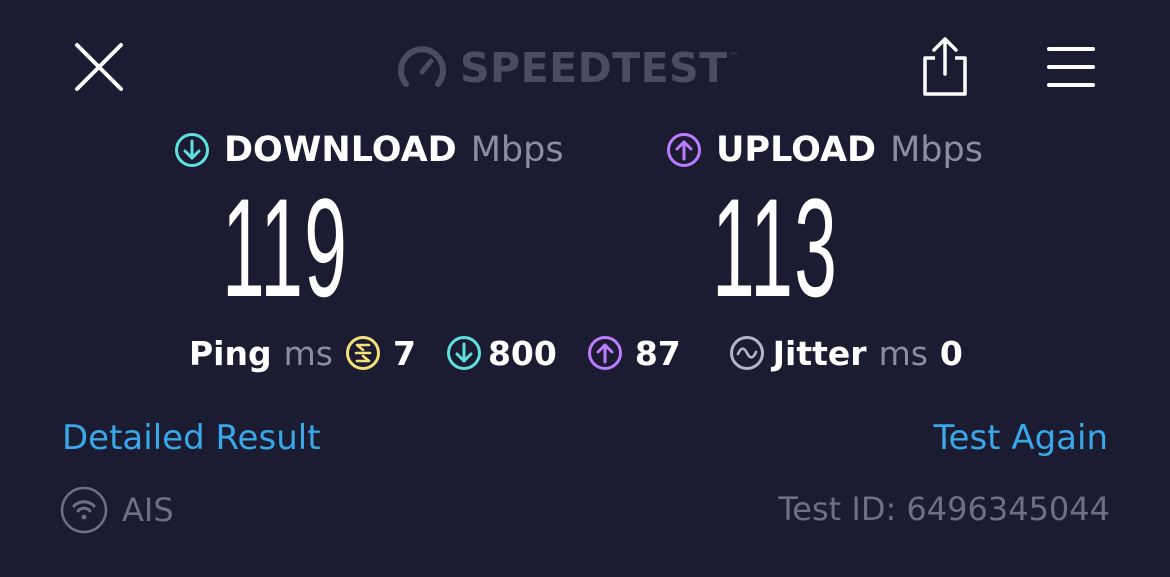 The height and width of the screenshot is (577, 1170). Describe the element at coordinates (657, 353) in the screenshot. I see `upload-ping-value: 87` at that location.